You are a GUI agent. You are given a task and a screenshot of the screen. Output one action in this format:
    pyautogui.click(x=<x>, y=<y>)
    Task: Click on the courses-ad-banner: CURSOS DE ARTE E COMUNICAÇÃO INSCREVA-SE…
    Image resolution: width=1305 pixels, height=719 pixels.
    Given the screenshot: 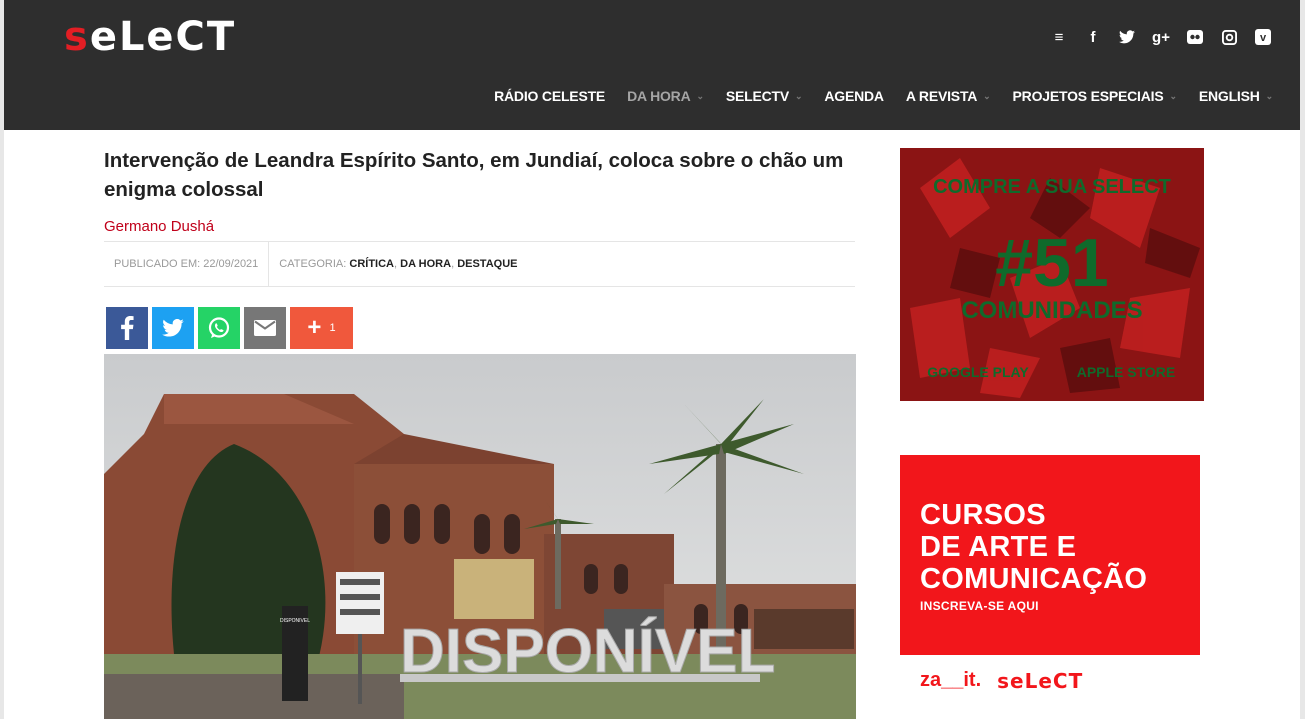 What is the action you would take?
    pyautogui.click(x=1050, y=555)
    